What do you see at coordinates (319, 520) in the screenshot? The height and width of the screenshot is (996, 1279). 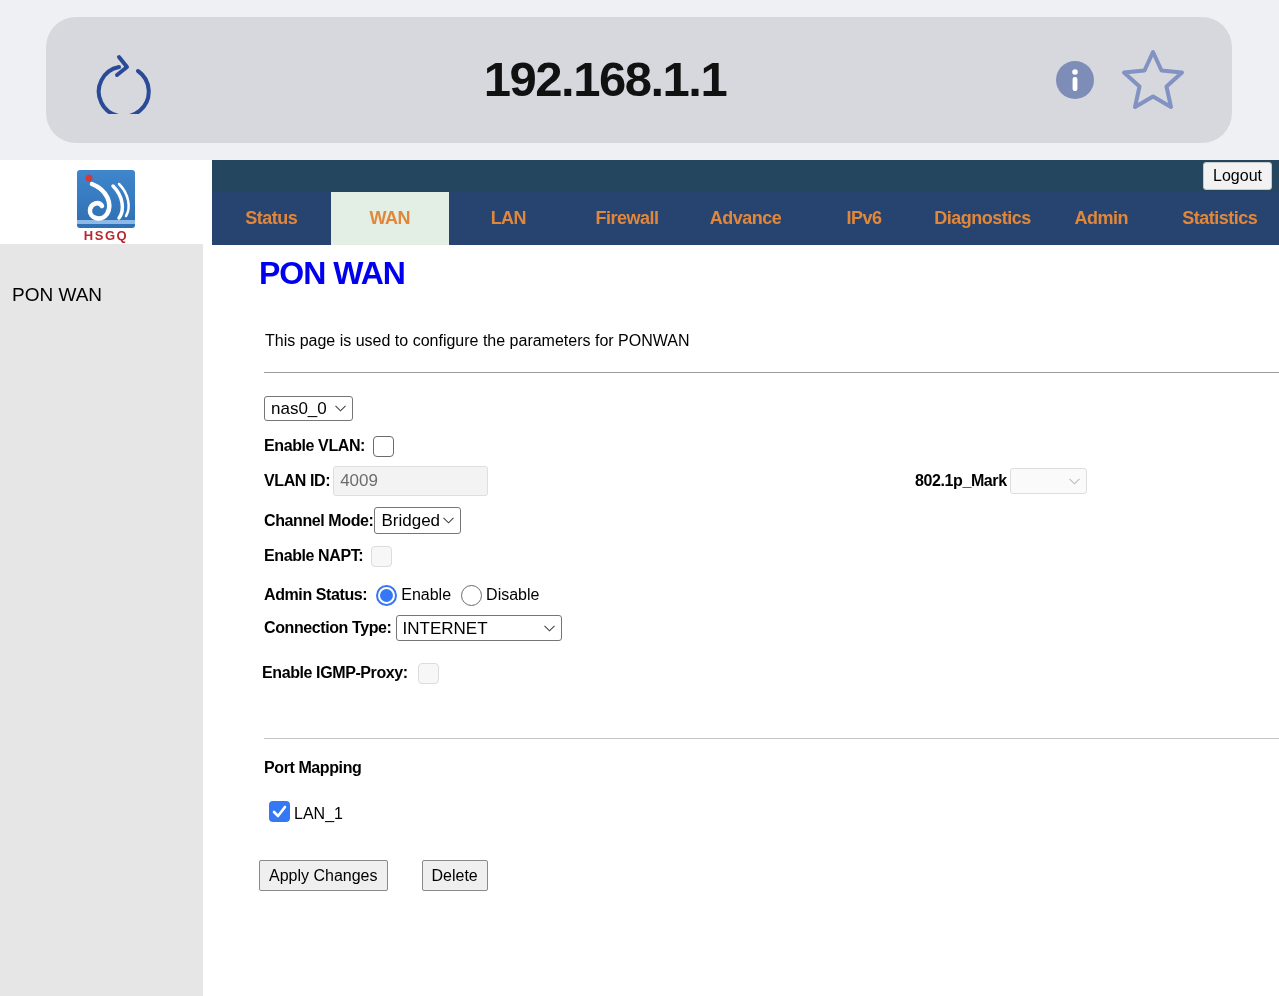 I see `field-label: Channel Mode:` at bounding box center [319, 520].